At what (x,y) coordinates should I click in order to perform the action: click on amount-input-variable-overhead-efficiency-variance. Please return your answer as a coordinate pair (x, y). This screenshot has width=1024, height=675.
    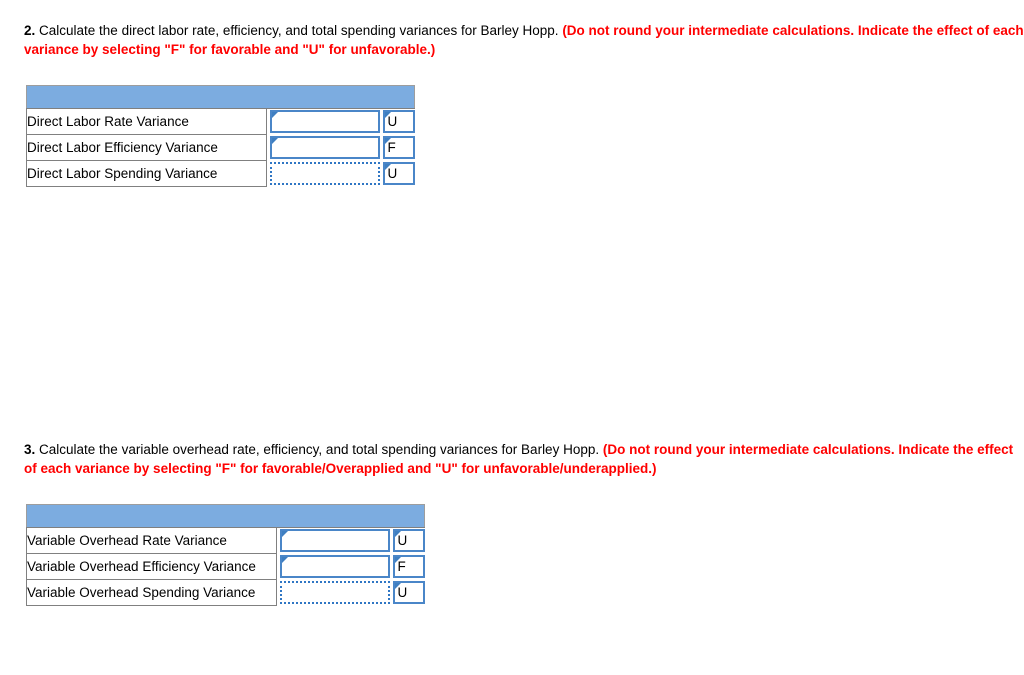
    Looking at the image, I should click on (334, 566).